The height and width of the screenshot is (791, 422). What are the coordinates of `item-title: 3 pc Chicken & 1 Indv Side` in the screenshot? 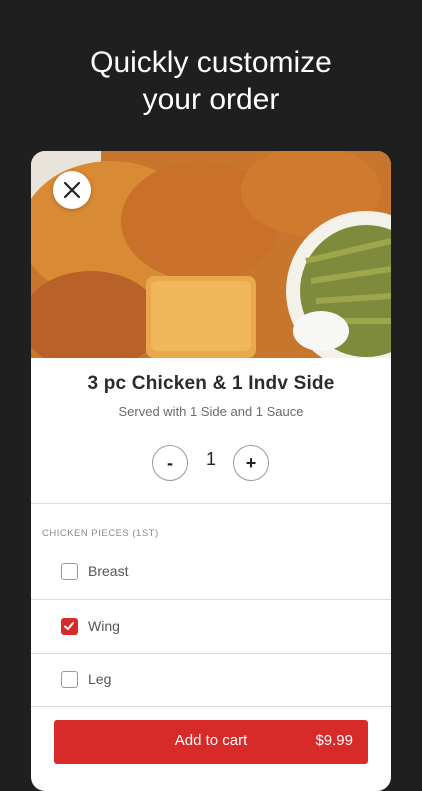 It's located at (211, 383).